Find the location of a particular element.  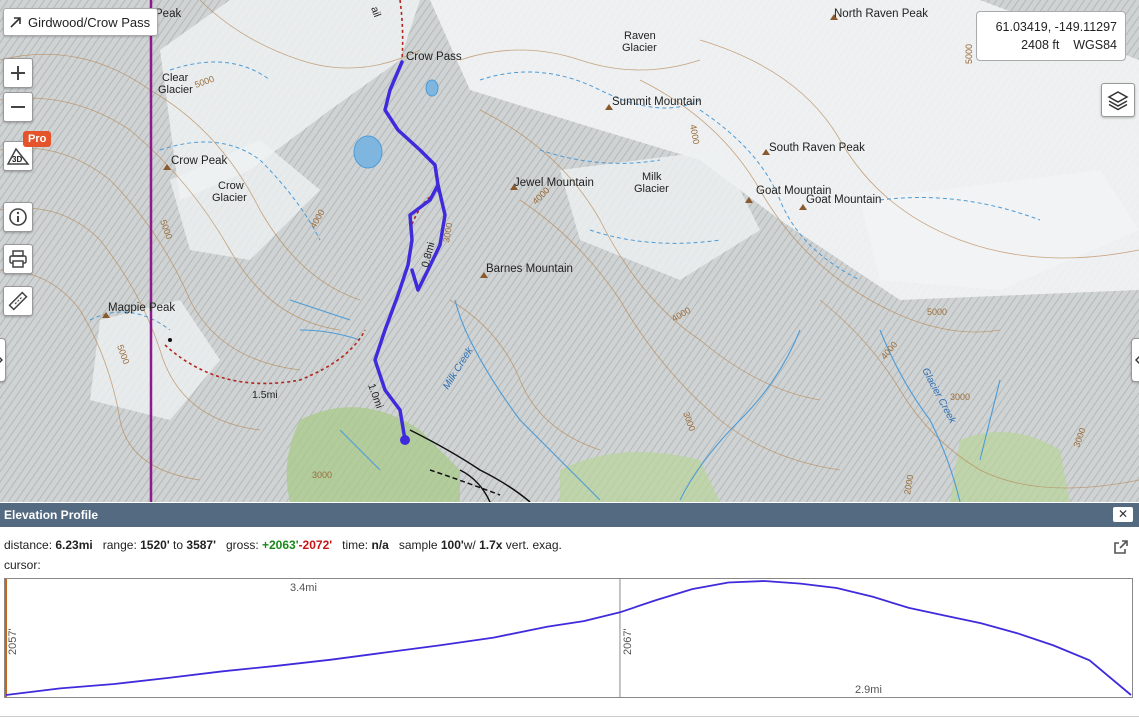

layers-button is located at coordinates (1118, 100).